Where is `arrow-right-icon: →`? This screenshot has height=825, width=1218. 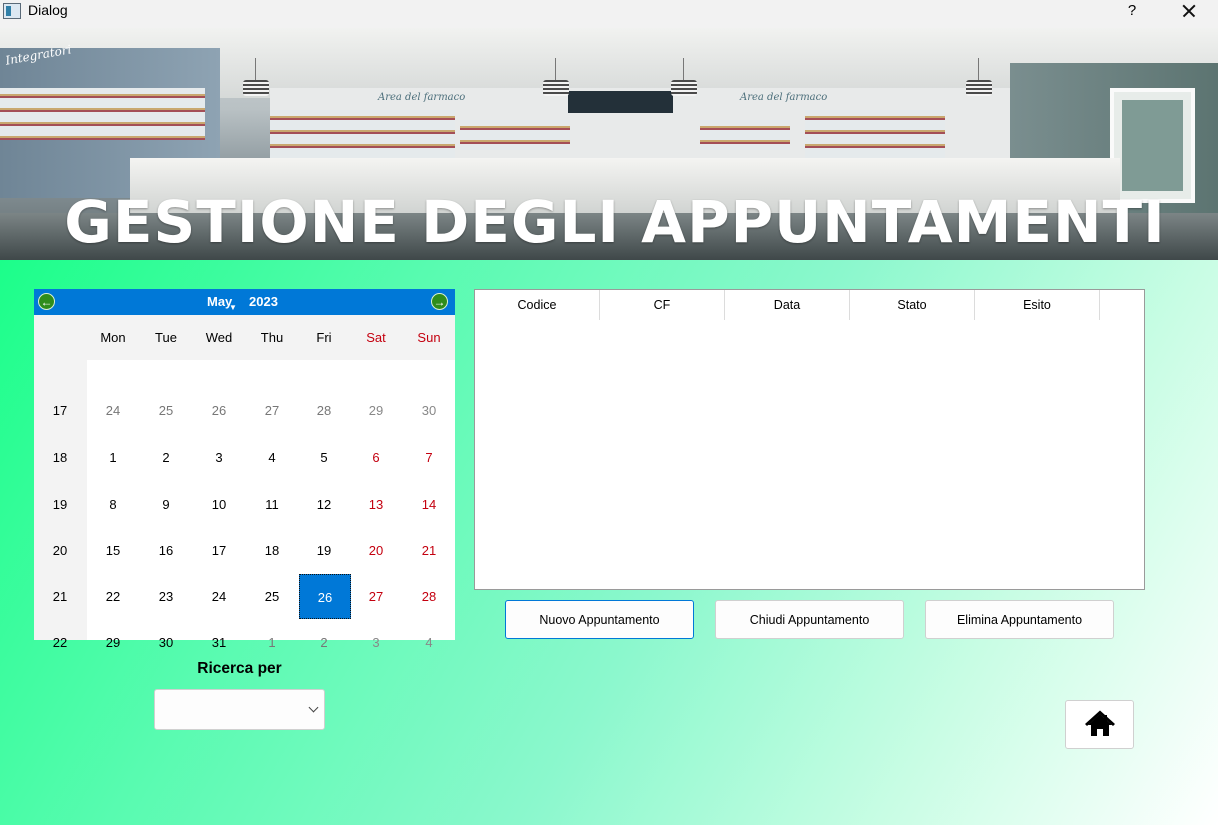 arrow-right-icon: → is located at coordinates (439, 301).